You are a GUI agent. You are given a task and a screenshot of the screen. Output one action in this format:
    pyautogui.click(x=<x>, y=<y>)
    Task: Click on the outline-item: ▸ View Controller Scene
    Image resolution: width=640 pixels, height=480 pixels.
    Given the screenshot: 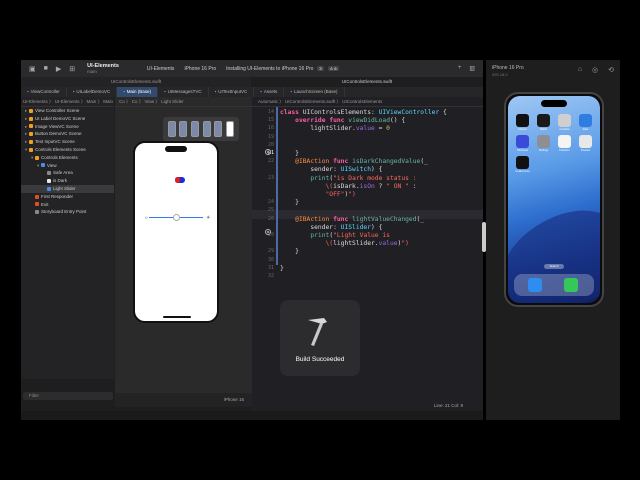 What is the action you would take?
    pyautogui.click(x=67, y=111)
    